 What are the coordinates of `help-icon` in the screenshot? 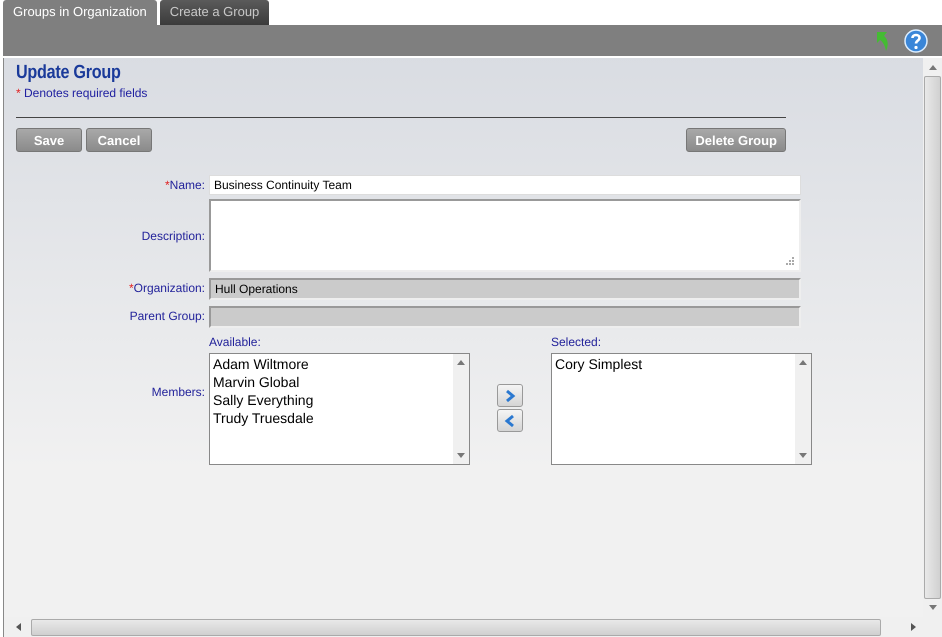 It's located at (916, 40).